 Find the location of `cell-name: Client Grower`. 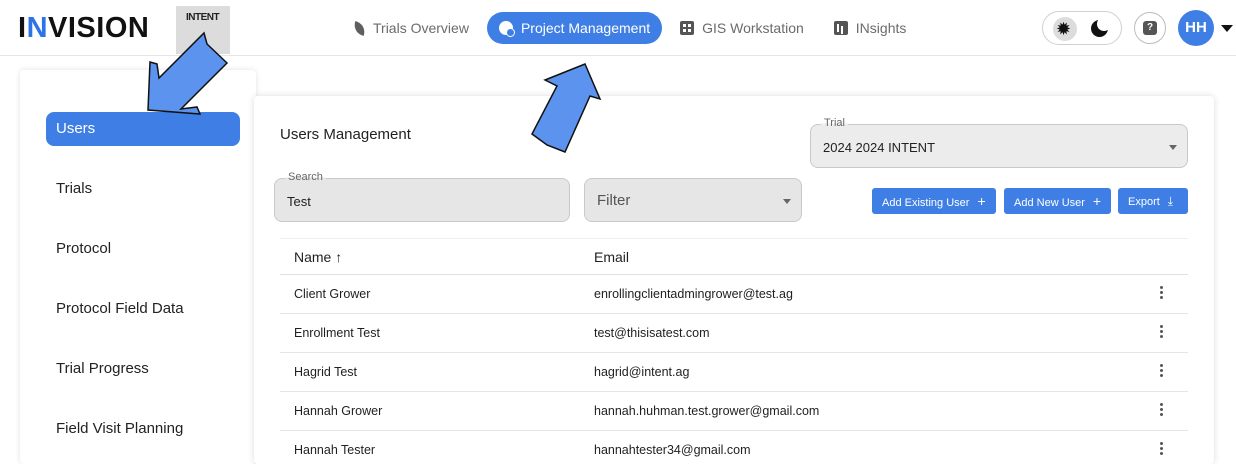

cell-name: Client Grower is located at coordinates (332, 294).